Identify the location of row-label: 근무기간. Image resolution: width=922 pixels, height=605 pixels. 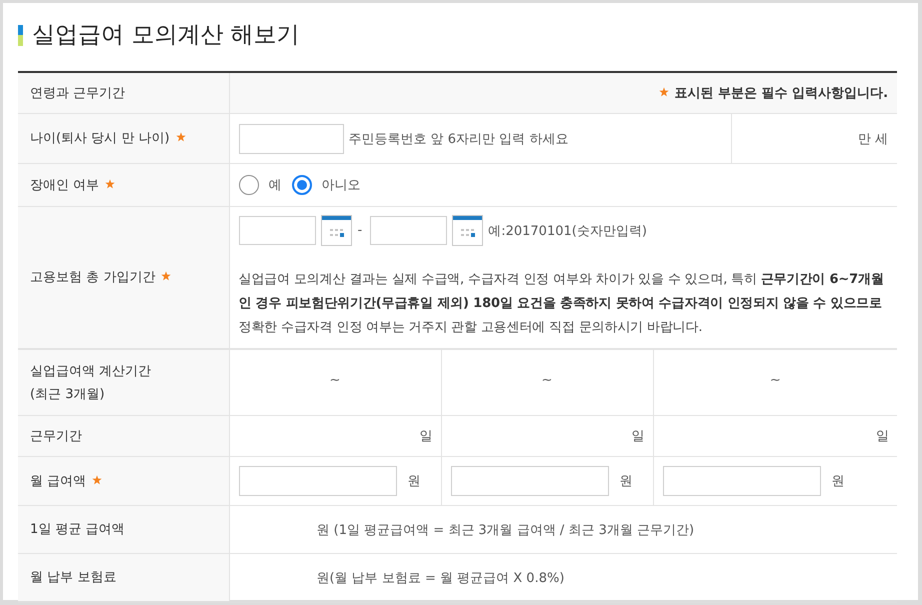
(56, 436).